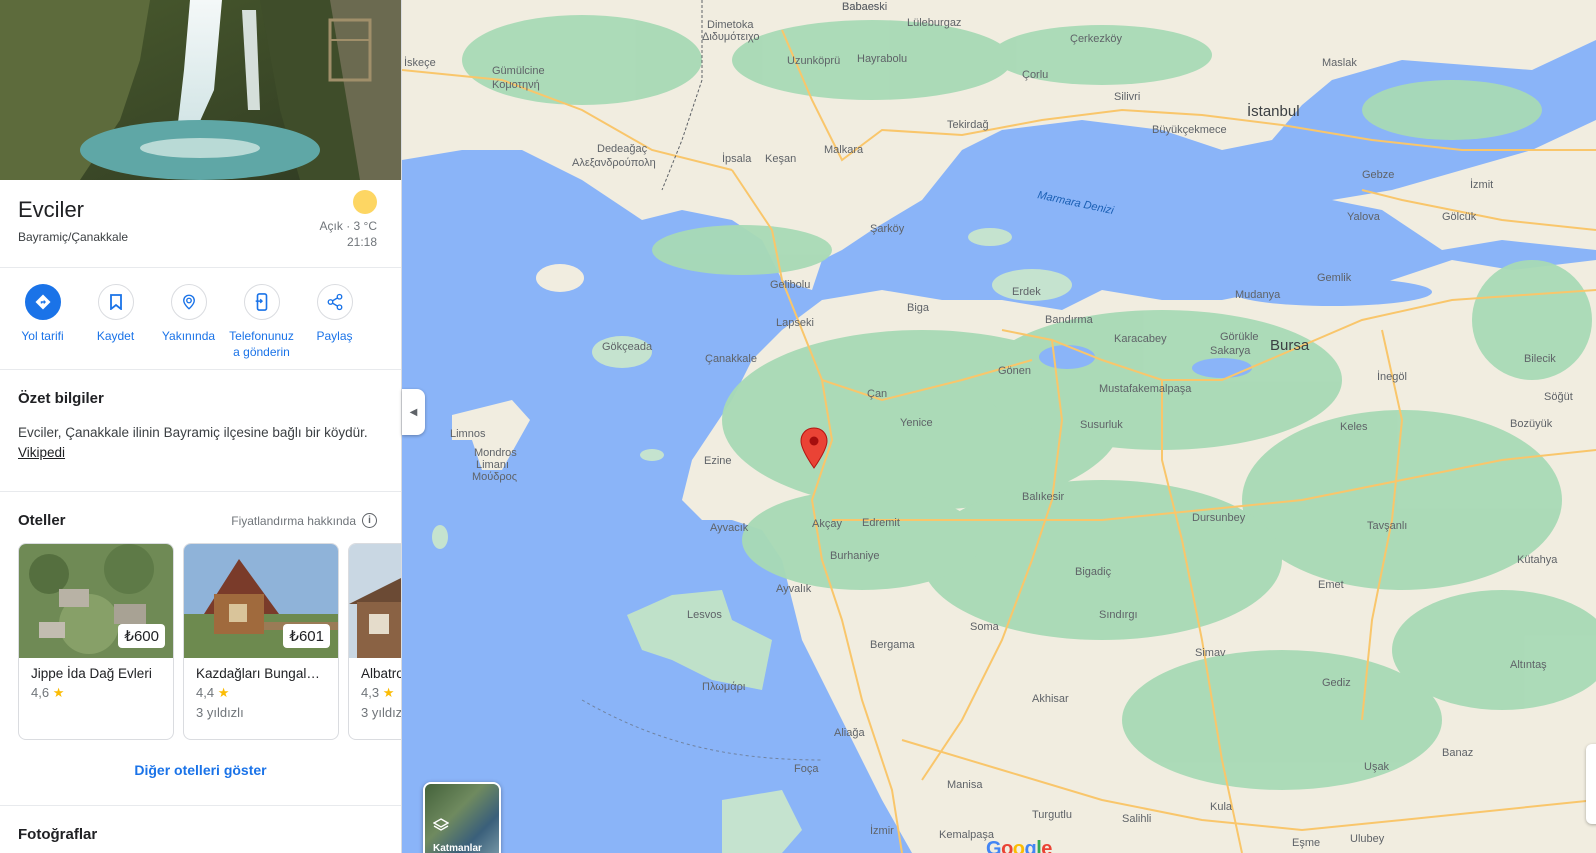  Describe the element at coordinates (729, 528) in the screenshot. I see `map-place-label: Ayvacık` at that location.